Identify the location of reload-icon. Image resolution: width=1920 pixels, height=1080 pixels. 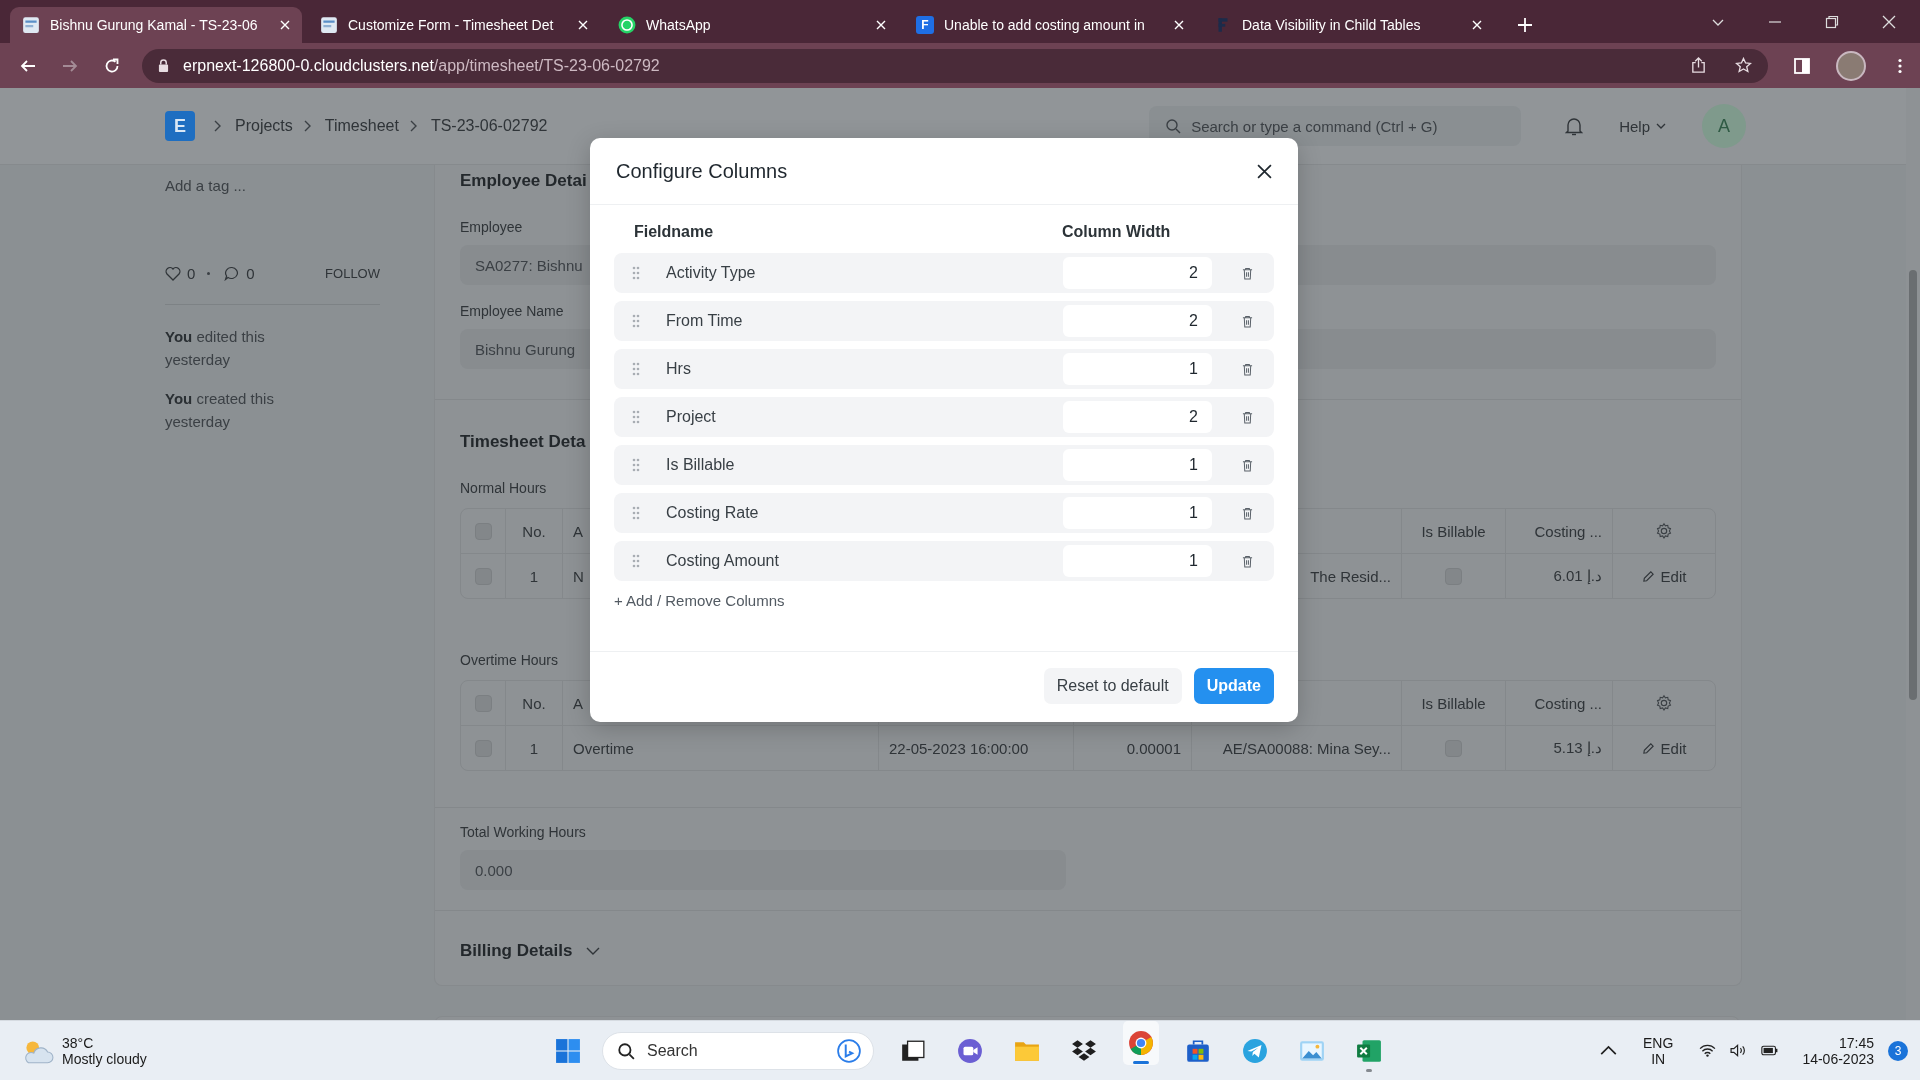
(112, 65).